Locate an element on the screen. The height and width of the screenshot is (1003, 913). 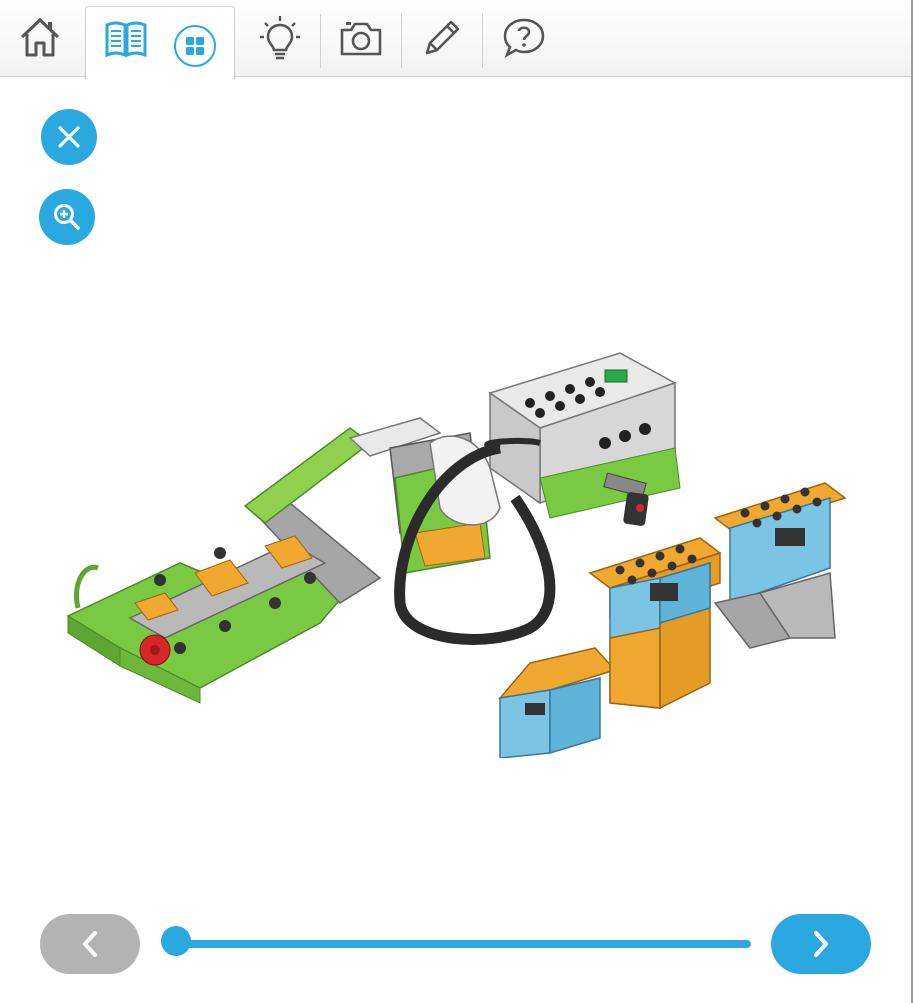
chevron-left-icon is located at coordinates (90, 944).